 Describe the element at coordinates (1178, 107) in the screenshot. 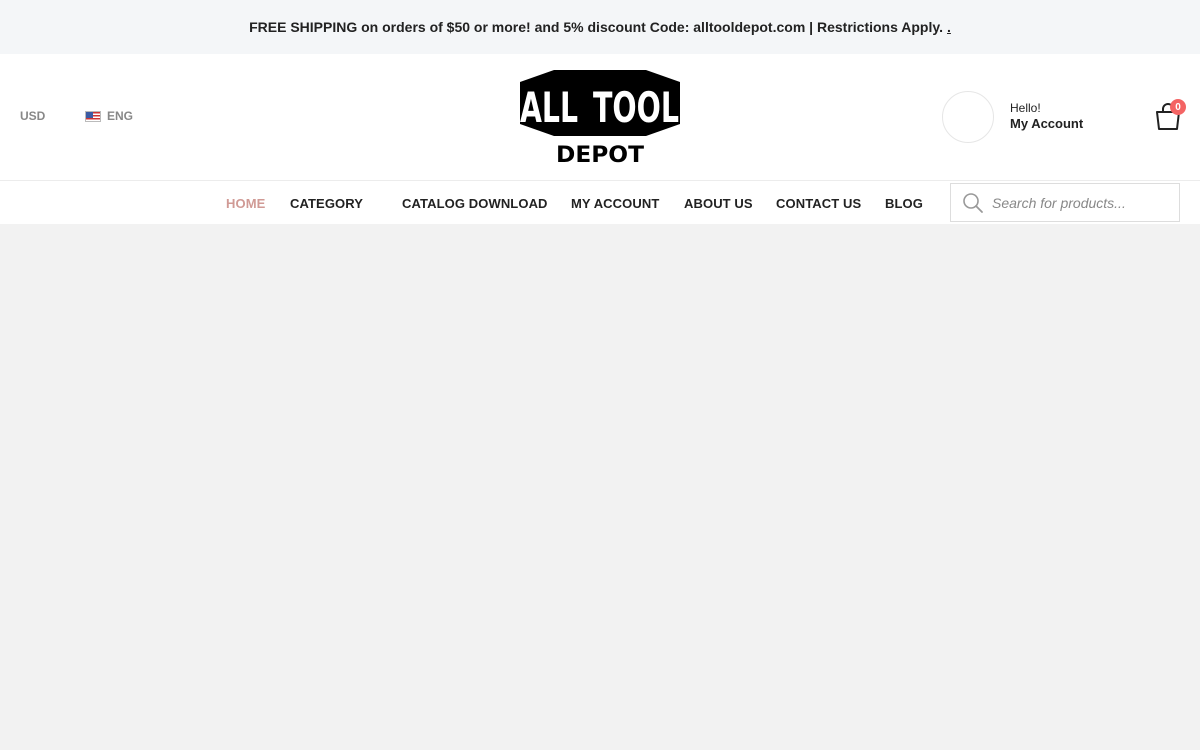

I see `cart-count-badge: 0` at that location.